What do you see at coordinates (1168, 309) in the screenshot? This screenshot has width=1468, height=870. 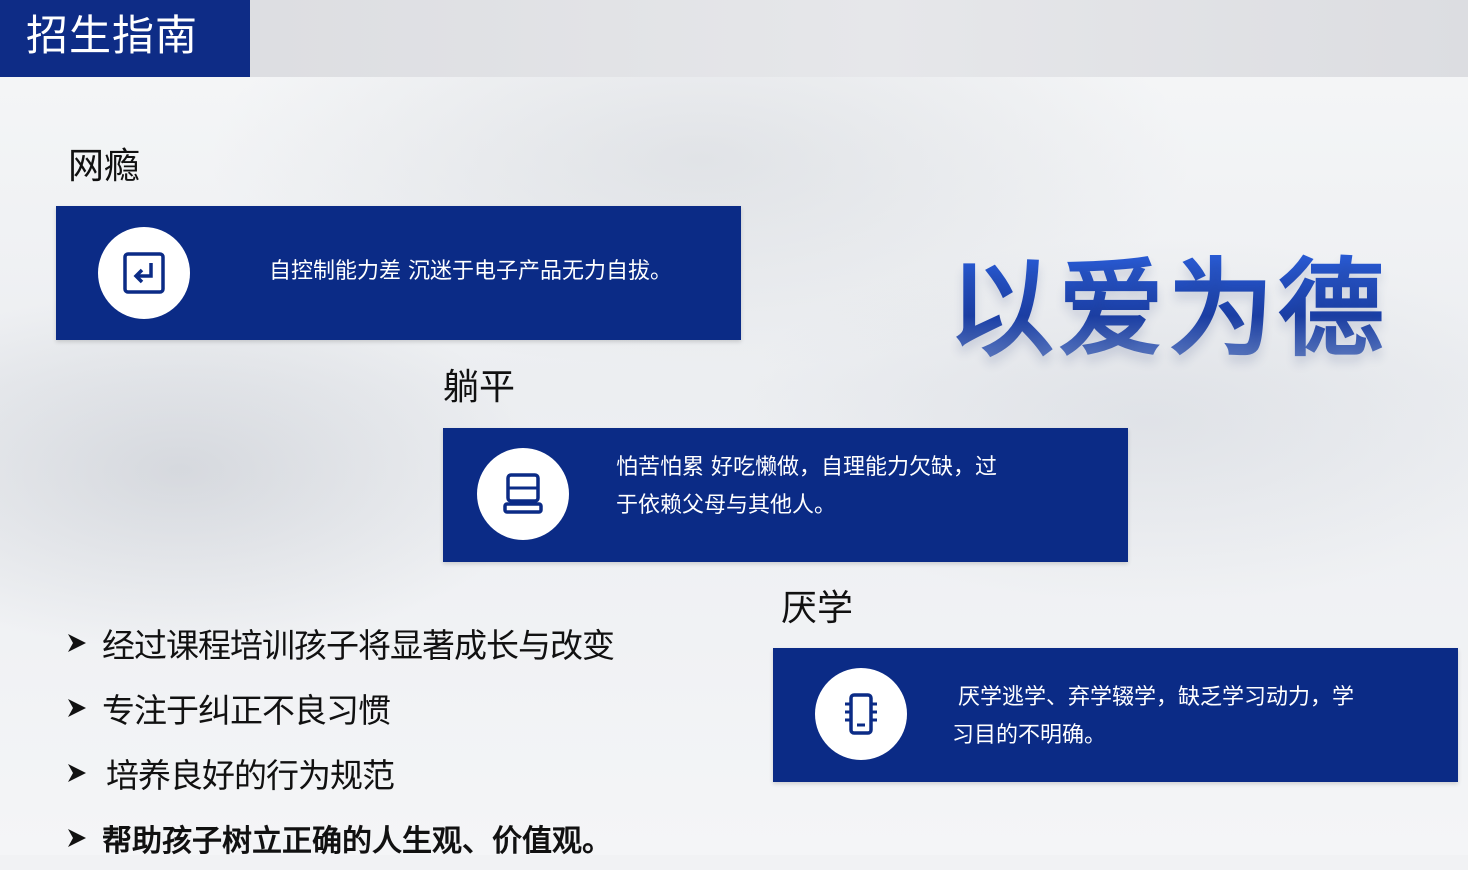 I see `slogan: 以爱为德` at bounding box center [1168, 309].